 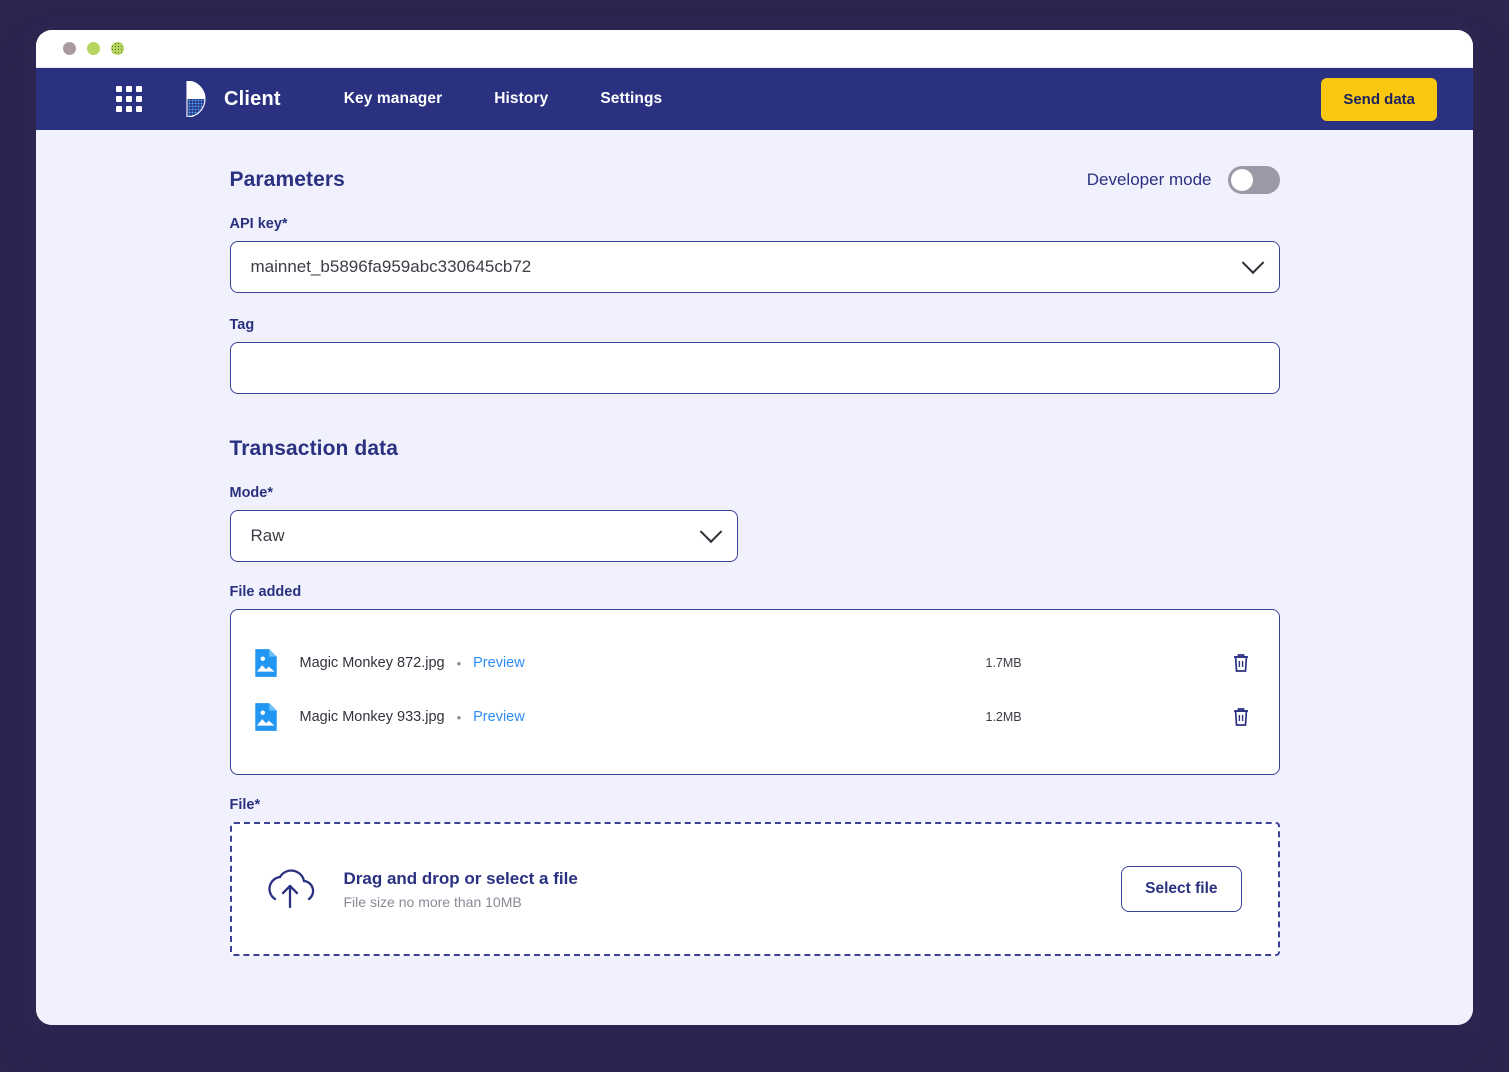 I want to click on mode-value: Raw, so click(x=267, y=535).